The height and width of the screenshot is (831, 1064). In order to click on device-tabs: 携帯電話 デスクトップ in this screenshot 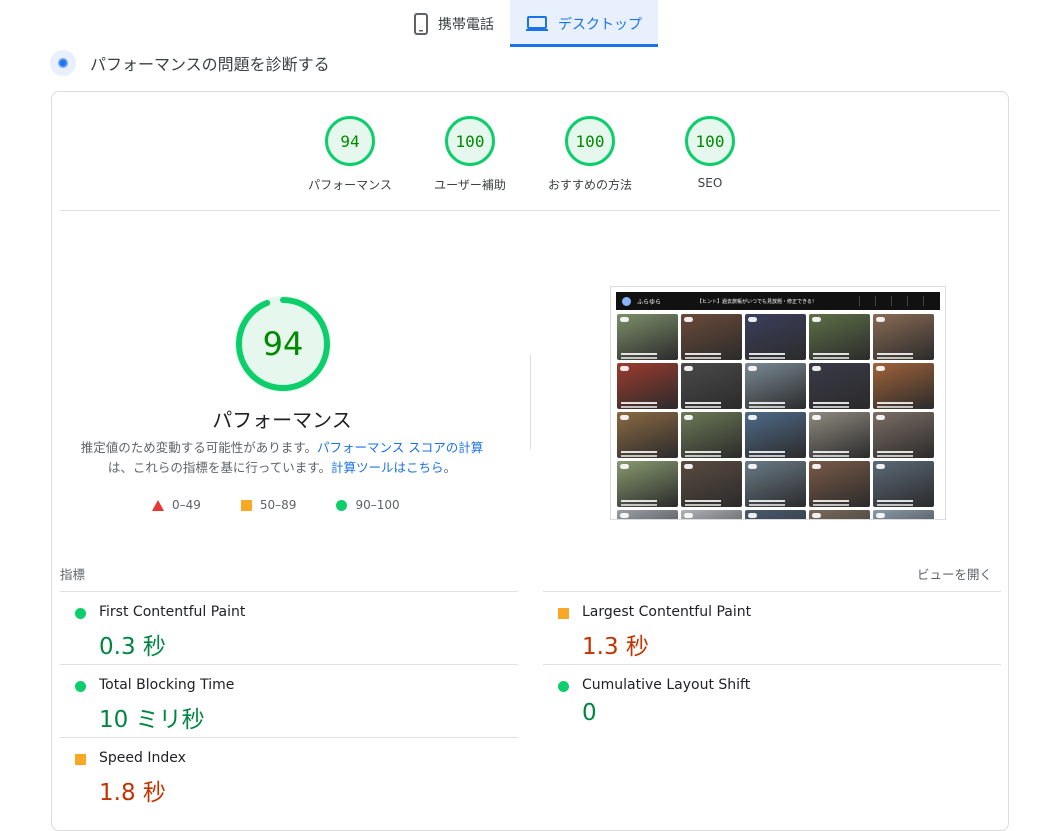, I will do `click(528, 23)`.